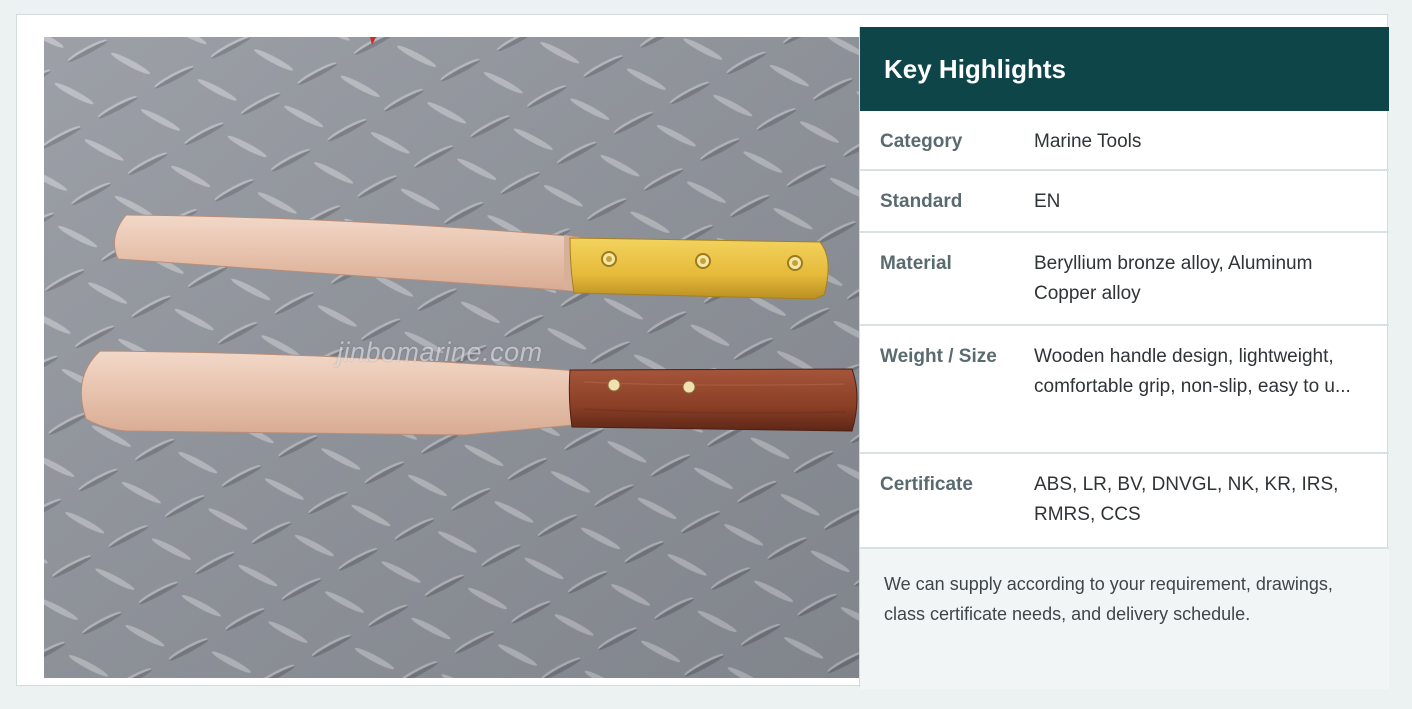 Image resolution: width=1412 pixels, height=709 pixels. Describe the element at coordinates (926, 484) in the screenshot. I see `row-label: Certificate` at that location.